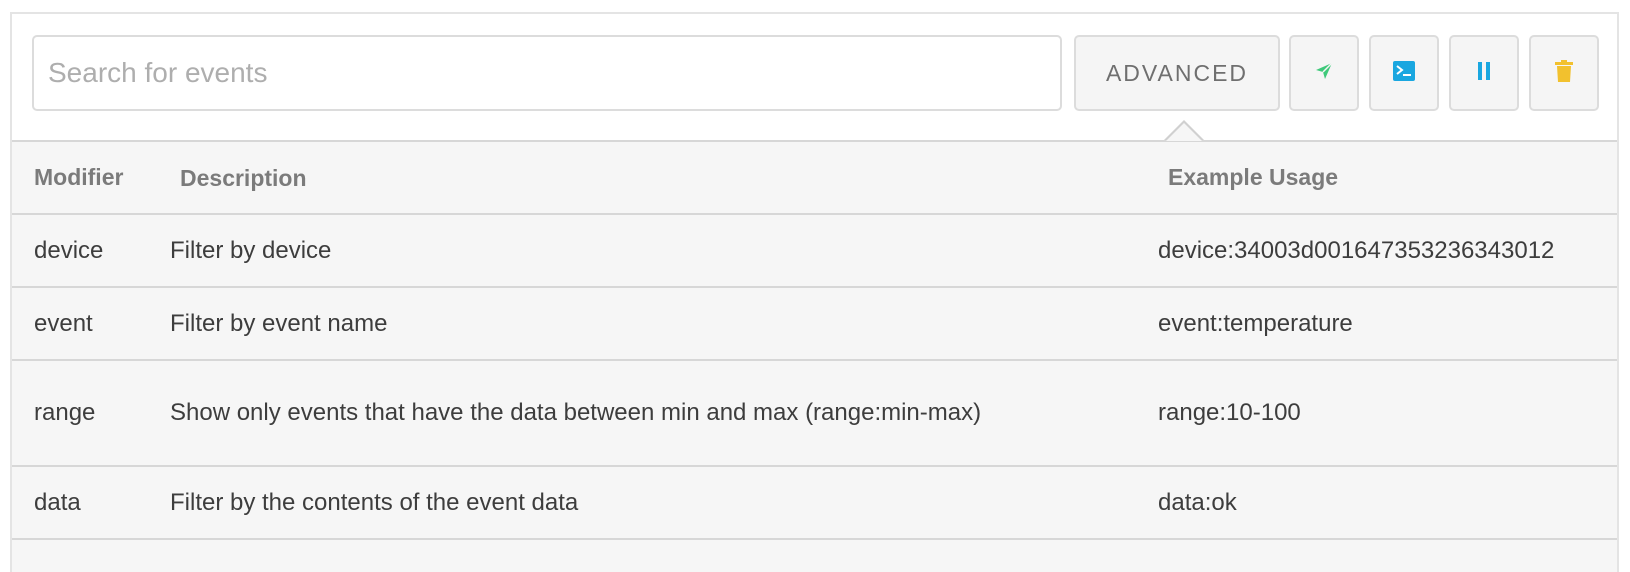  I want to click on clear-button, so click(1564, 73).